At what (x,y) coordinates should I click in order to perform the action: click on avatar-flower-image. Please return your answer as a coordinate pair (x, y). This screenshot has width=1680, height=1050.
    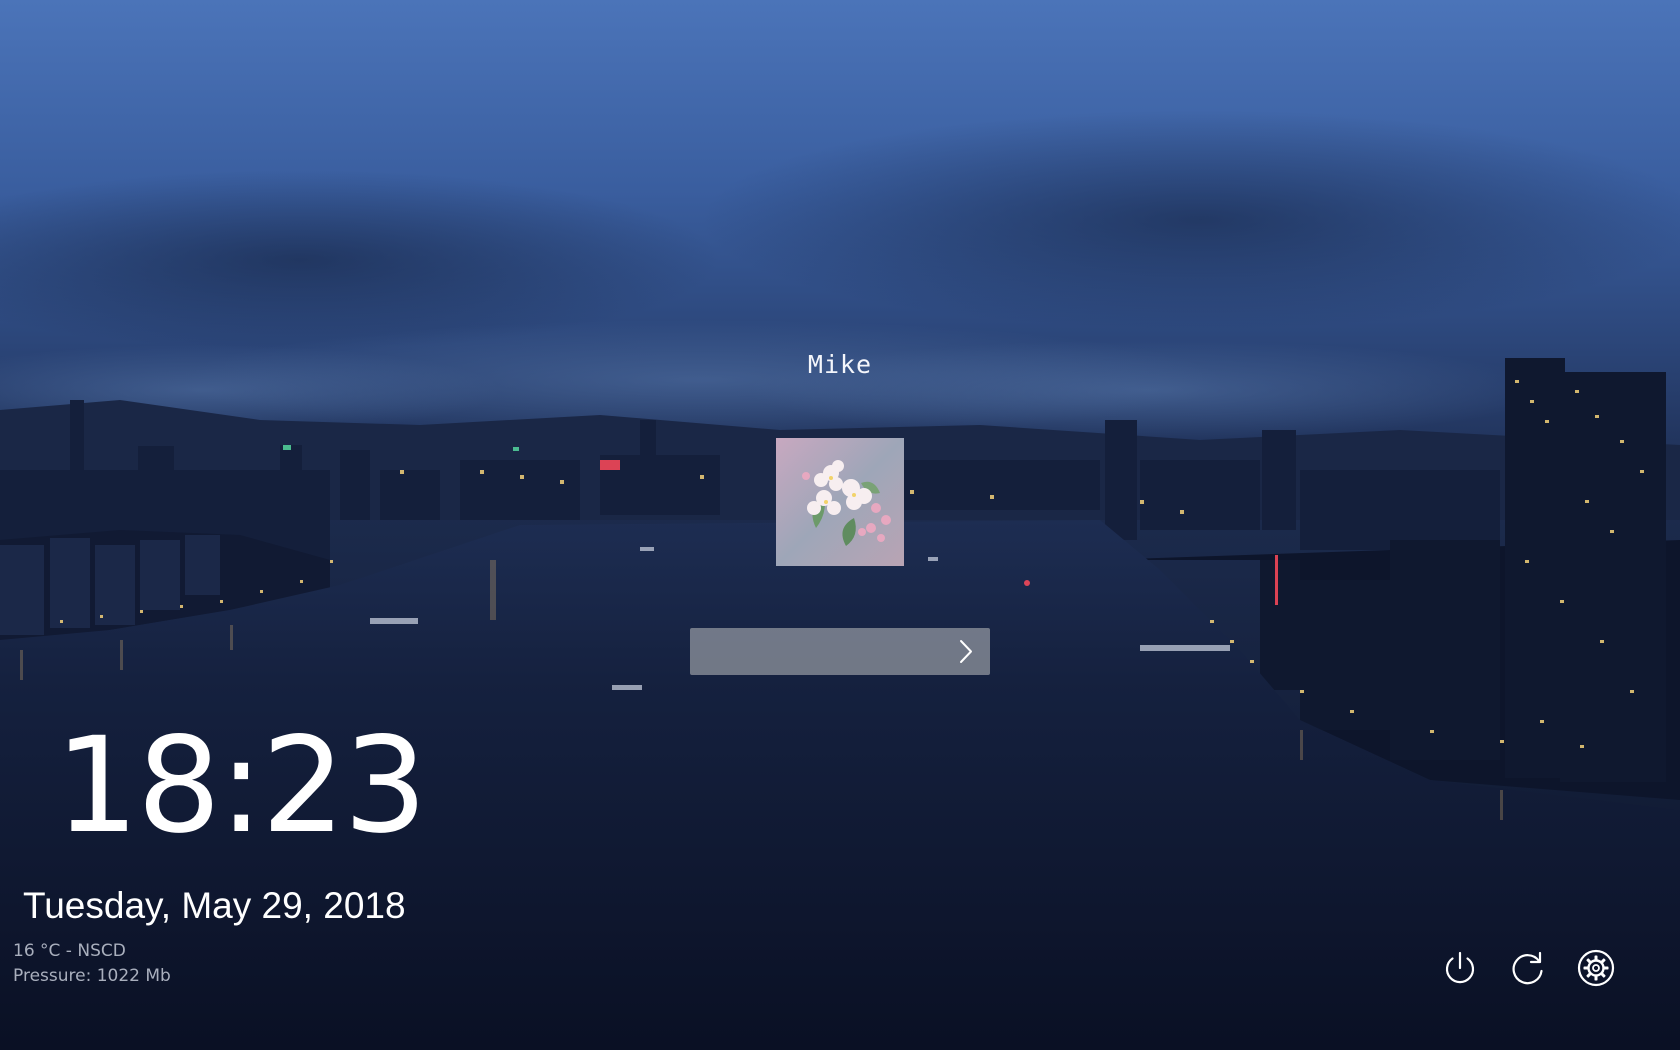
    Looking at the image, I should click on (840, 502).